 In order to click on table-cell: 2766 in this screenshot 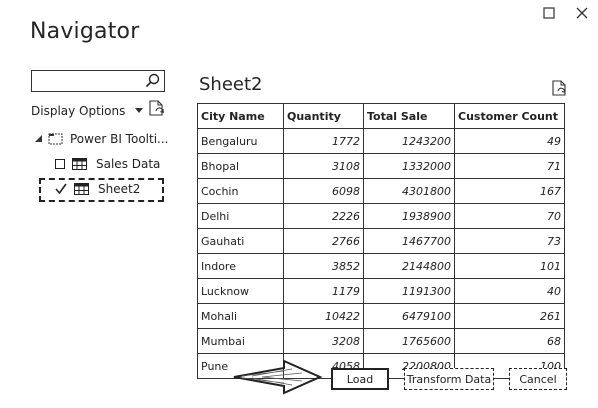, I will do `click(323, 241)`.